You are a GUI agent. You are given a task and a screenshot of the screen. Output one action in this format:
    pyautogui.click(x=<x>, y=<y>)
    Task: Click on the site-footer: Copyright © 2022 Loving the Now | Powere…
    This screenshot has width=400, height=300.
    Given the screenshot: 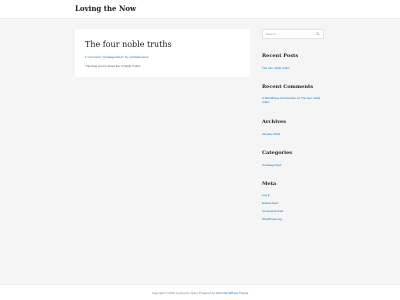 What is the action you would take?
    pyautogui.click(x=200, y=292)
    